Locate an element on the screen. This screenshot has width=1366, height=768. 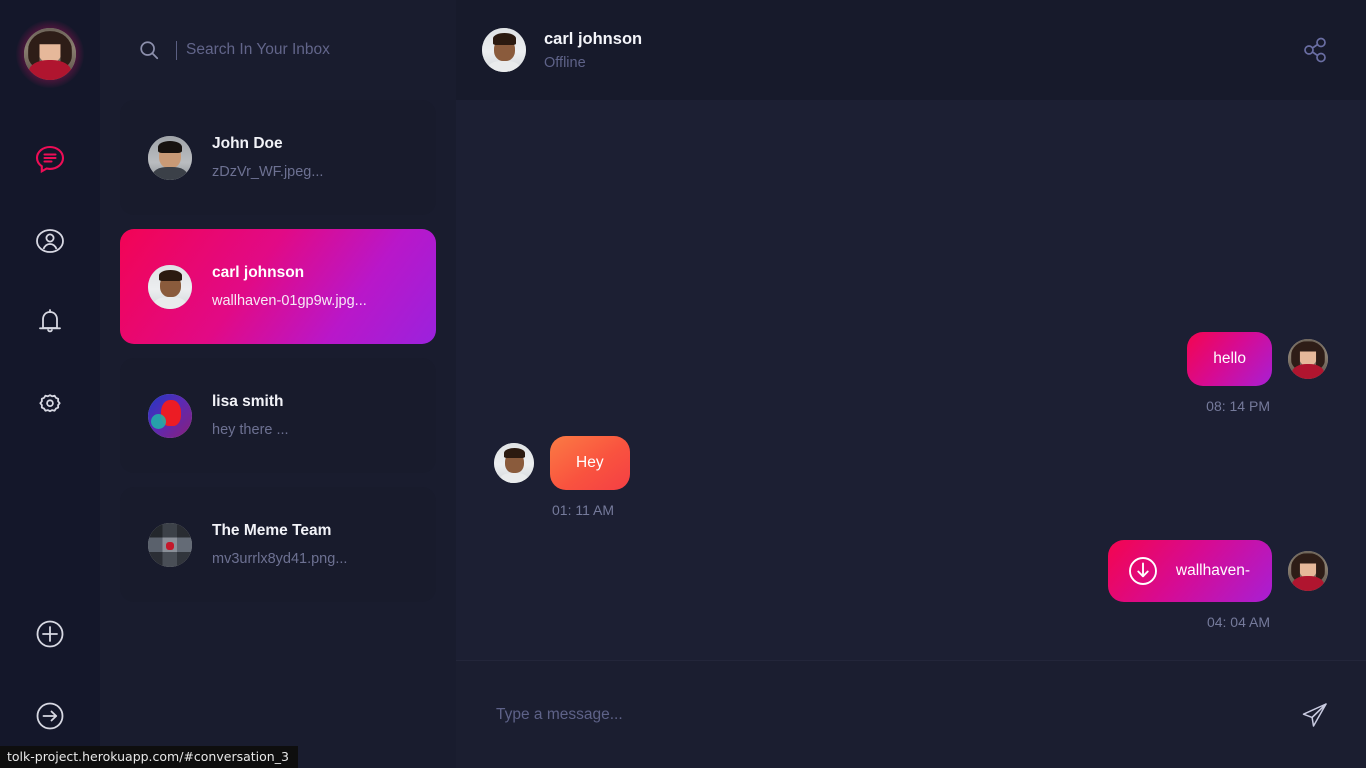
contacts-icon is located at coordinates (50, 241).